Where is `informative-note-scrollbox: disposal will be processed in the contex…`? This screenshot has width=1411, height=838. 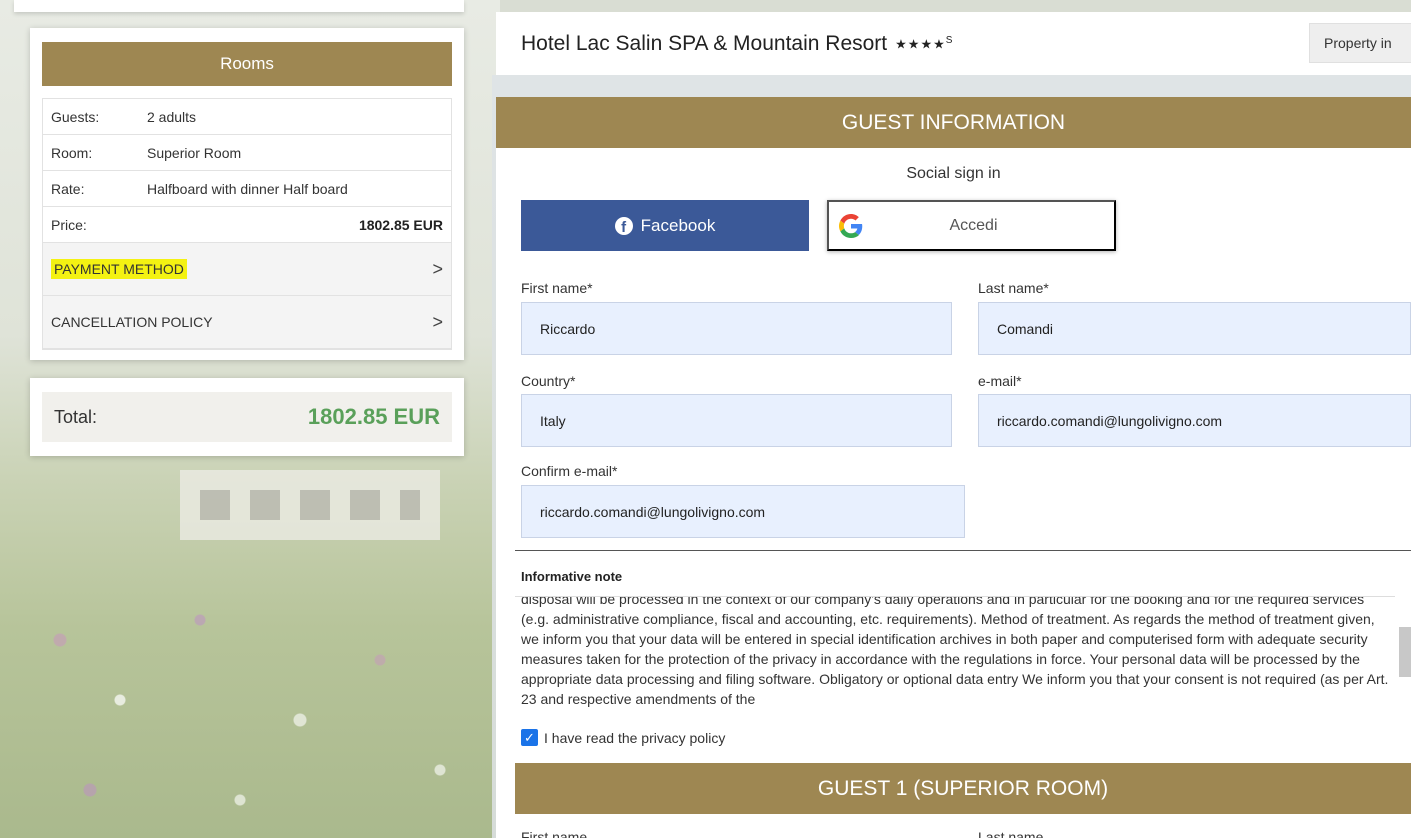 informative-note-scrollbox: disposal will be processed in the contex… is located at coordinates (955, 655).